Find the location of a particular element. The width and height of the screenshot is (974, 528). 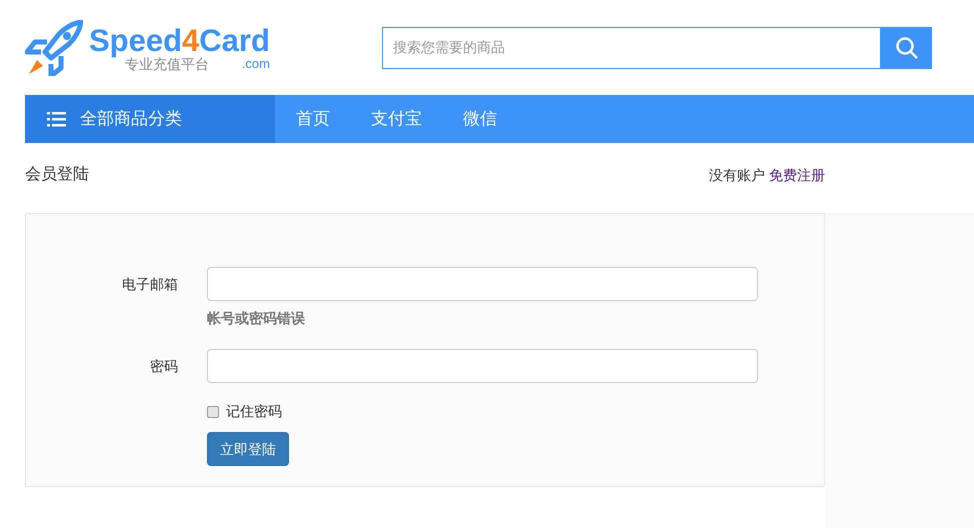

email-field is located at coordinates (482, 284).